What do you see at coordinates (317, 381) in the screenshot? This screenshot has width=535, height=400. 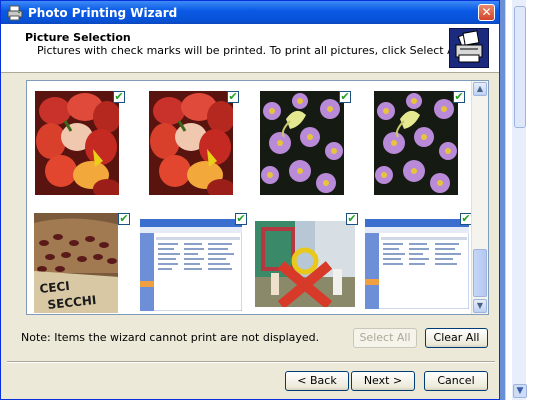 I see `back-button: < Back` at bounding box center [317, 381].